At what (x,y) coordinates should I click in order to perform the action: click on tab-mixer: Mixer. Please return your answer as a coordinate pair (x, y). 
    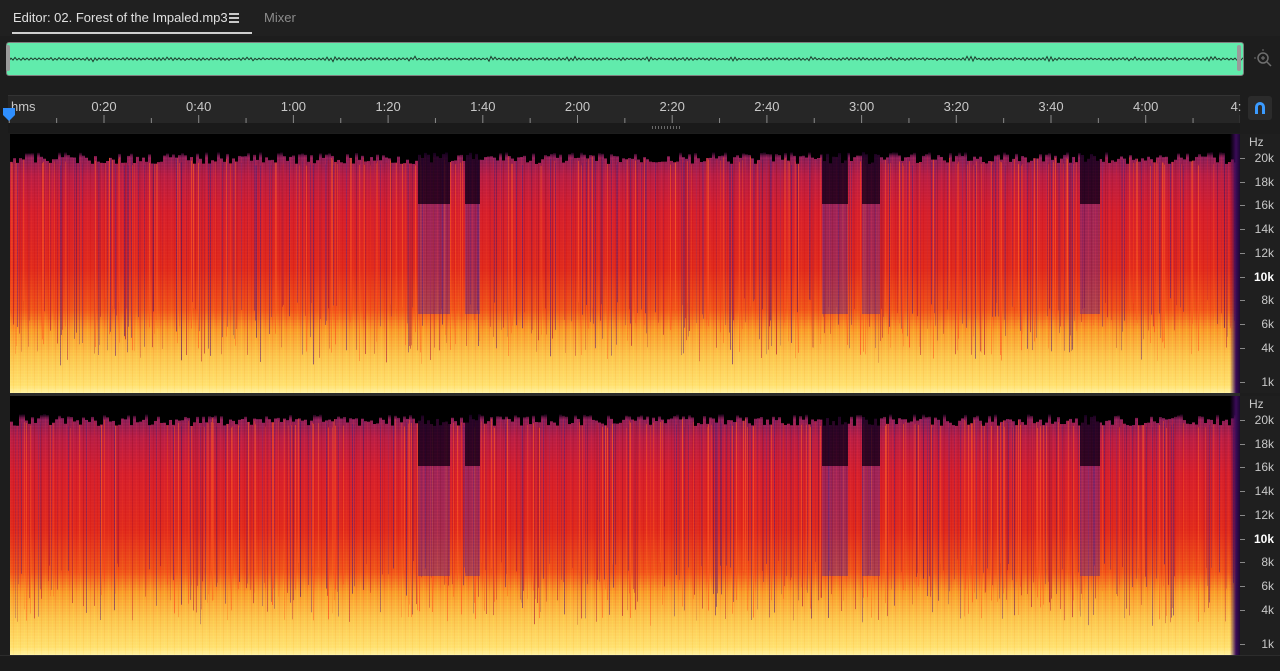
    Looking at the image, I should click on (280, 18).